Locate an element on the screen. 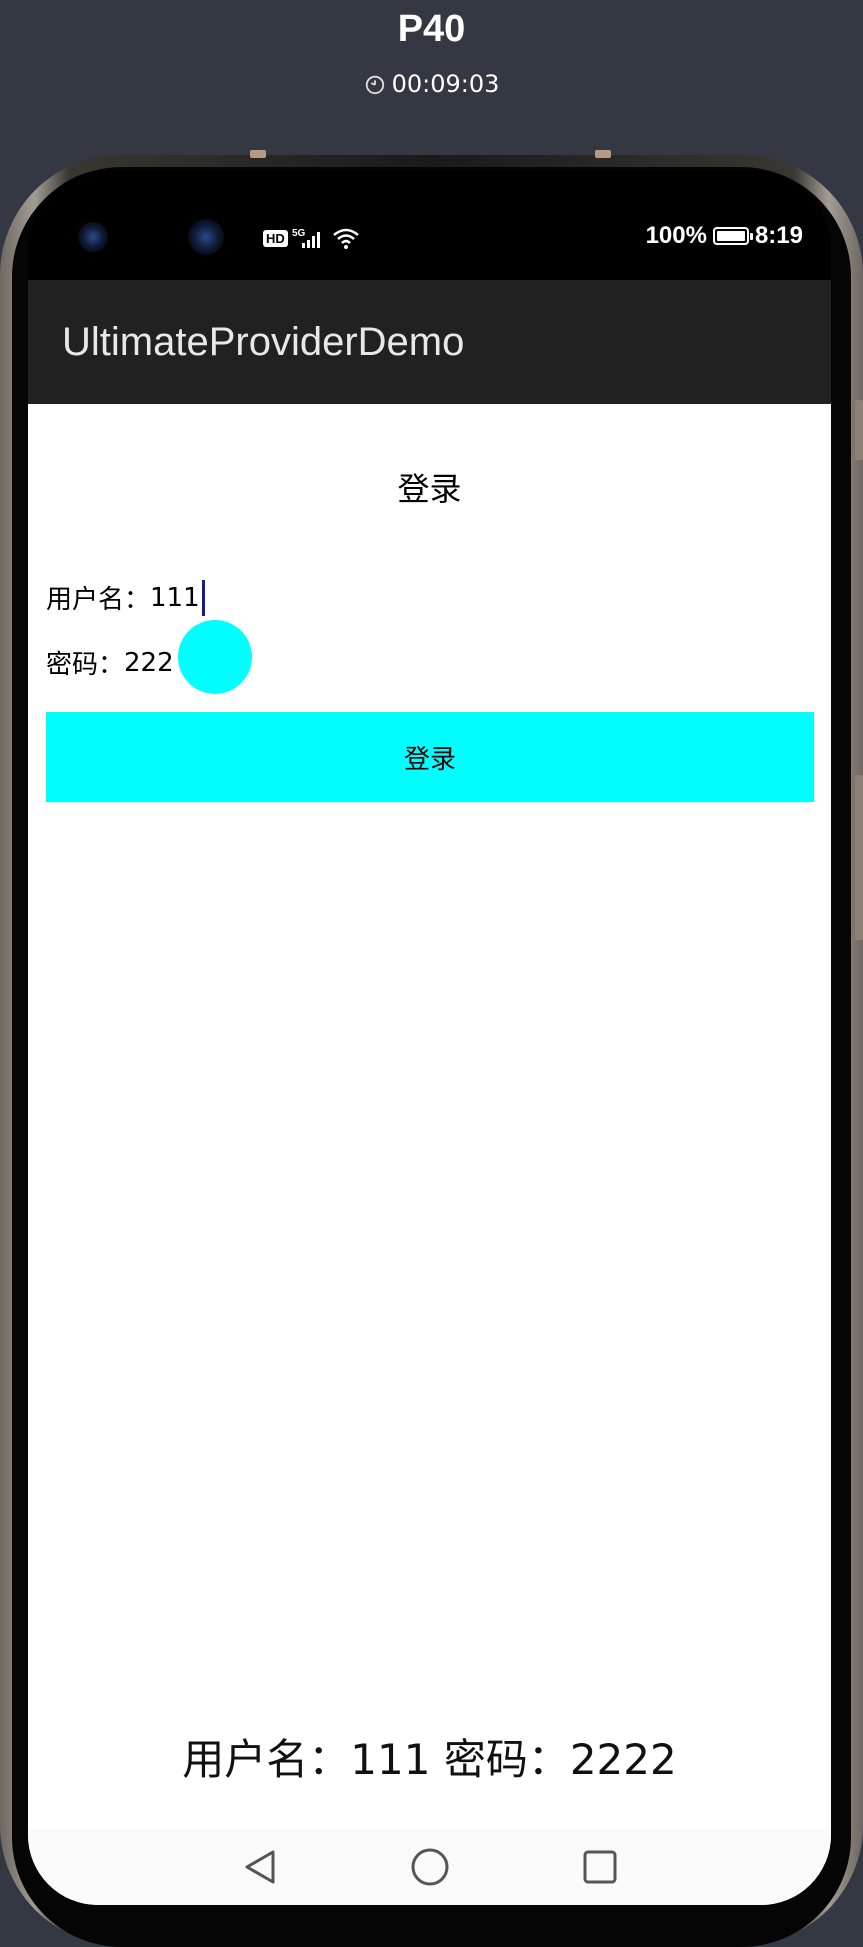 This screenshot has height=1947, width=863. battery-level is located at coordinates (730, 236).